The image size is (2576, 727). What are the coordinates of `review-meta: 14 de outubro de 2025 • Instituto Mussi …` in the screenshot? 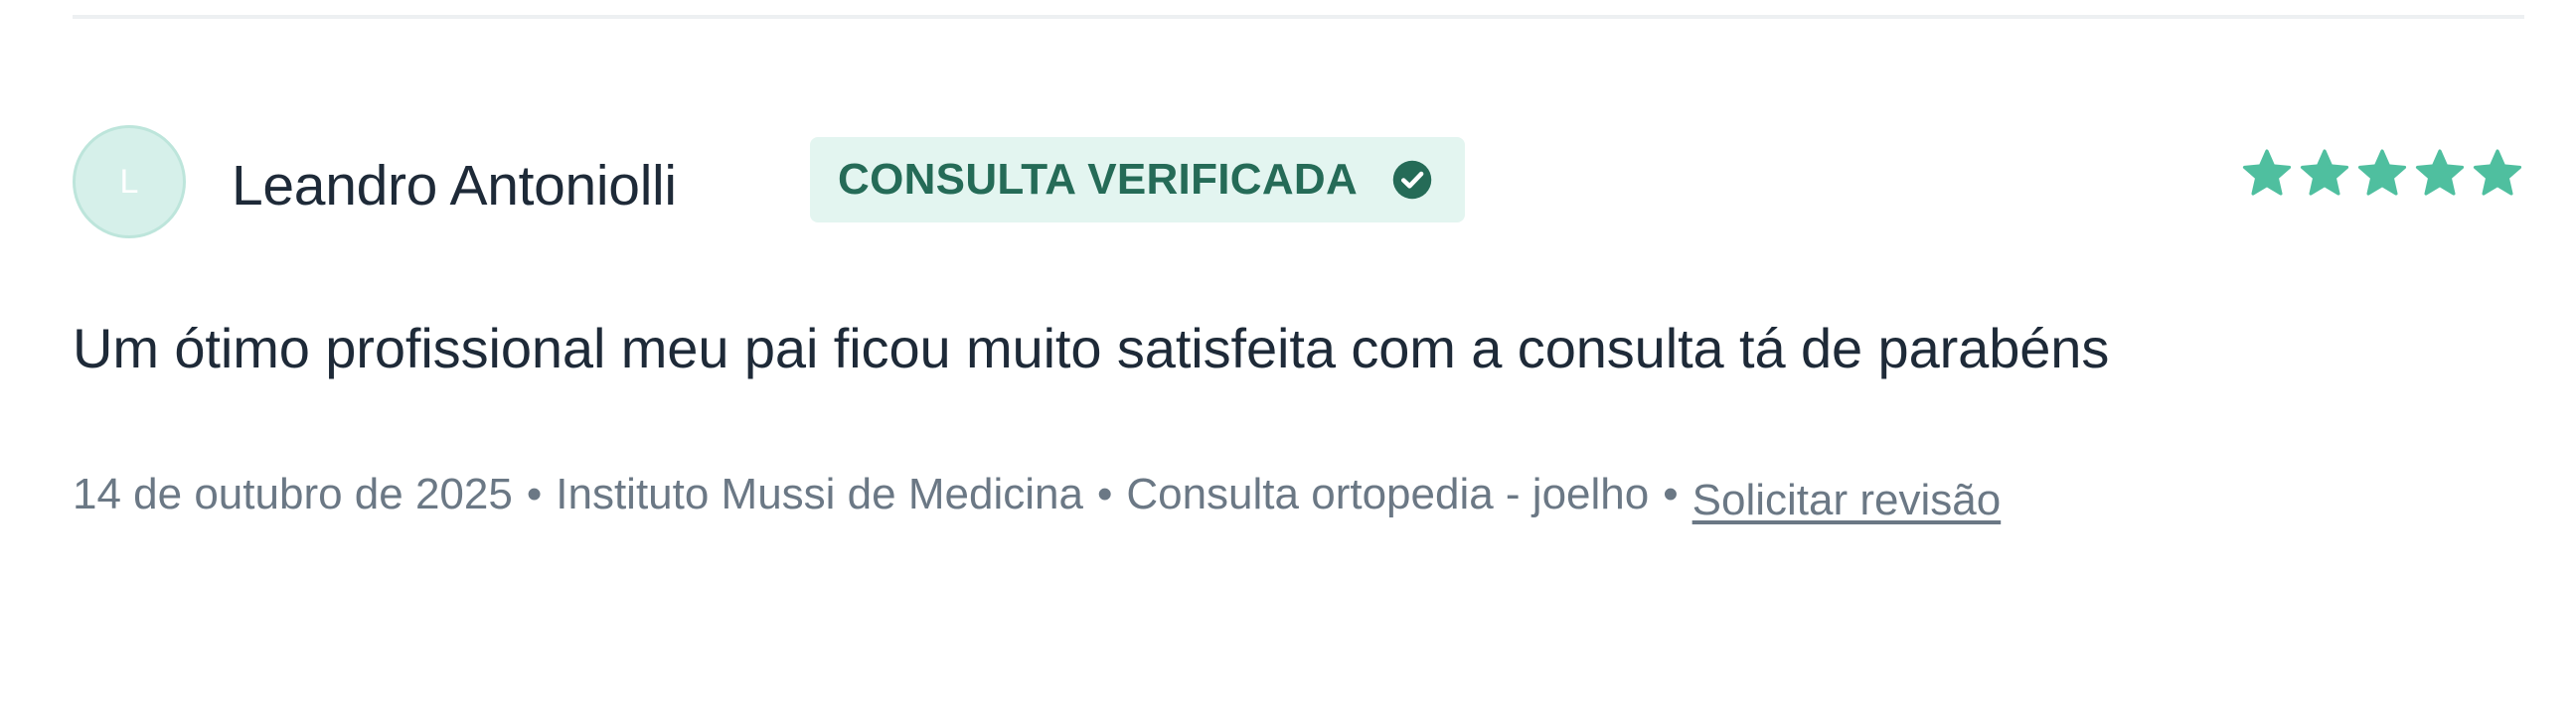 It's located at (1037, 495).